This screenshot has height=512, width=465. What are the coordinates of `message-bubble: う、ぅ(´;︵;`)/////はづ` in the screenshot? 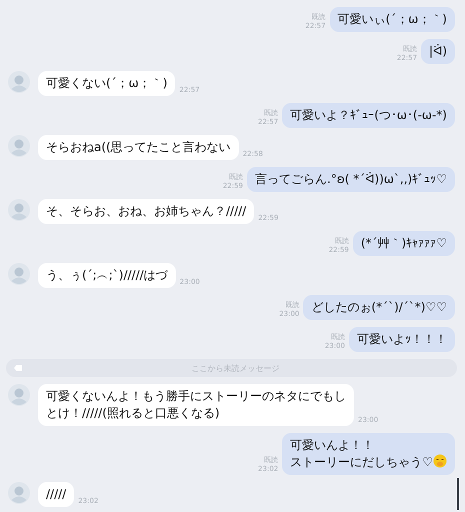 It's located at (107, 275).